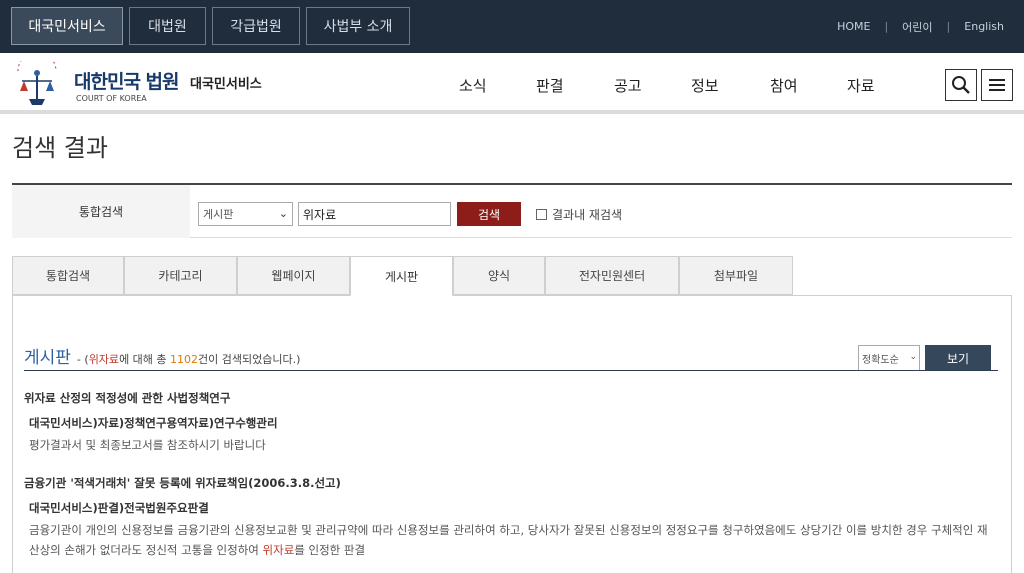 Image resolution: width=1024 pixels, height=573 pixels. Describe the element at coordinates (499, 275) in the screenshot. I see `tab-forms: 양식` at that location.